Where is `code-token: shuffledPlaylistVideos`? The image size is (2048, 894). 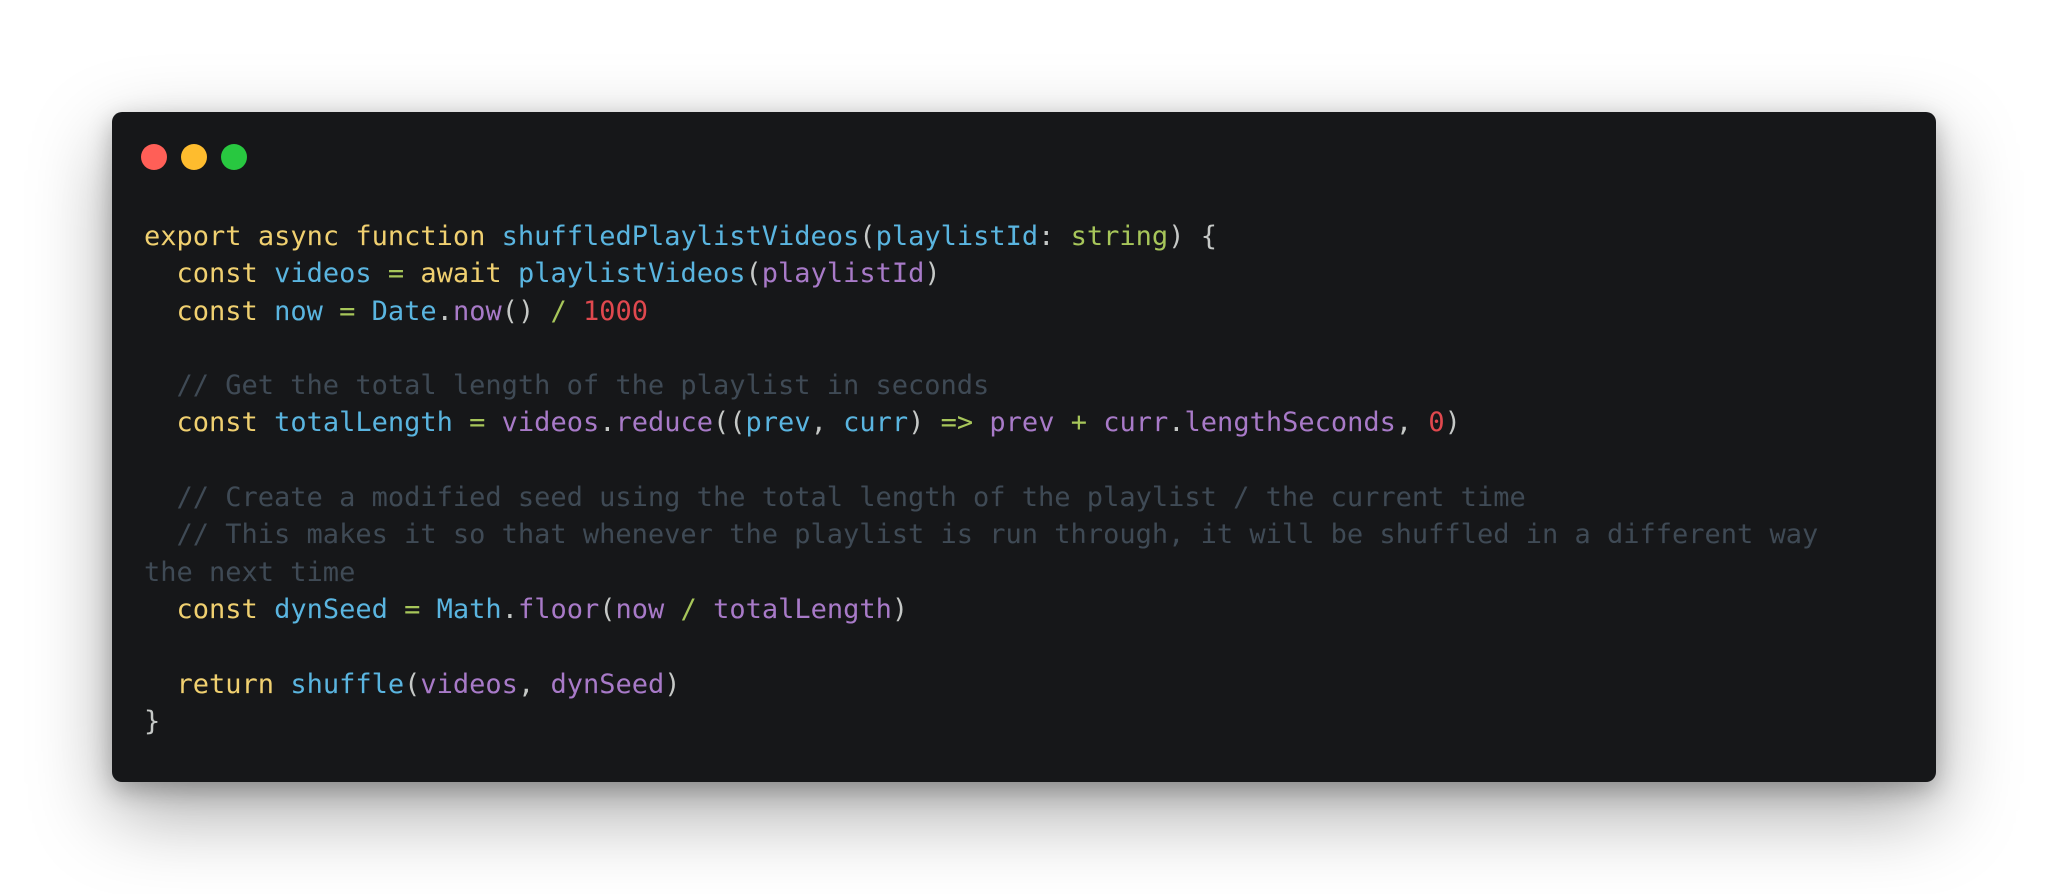
code-token: shuffledPlaylistVideos is located at coordinates (680, 236).